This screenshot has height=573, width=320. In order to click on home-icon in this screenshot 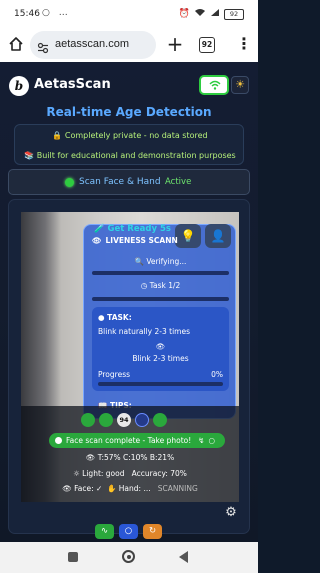, I will do `click(16, 44)`.